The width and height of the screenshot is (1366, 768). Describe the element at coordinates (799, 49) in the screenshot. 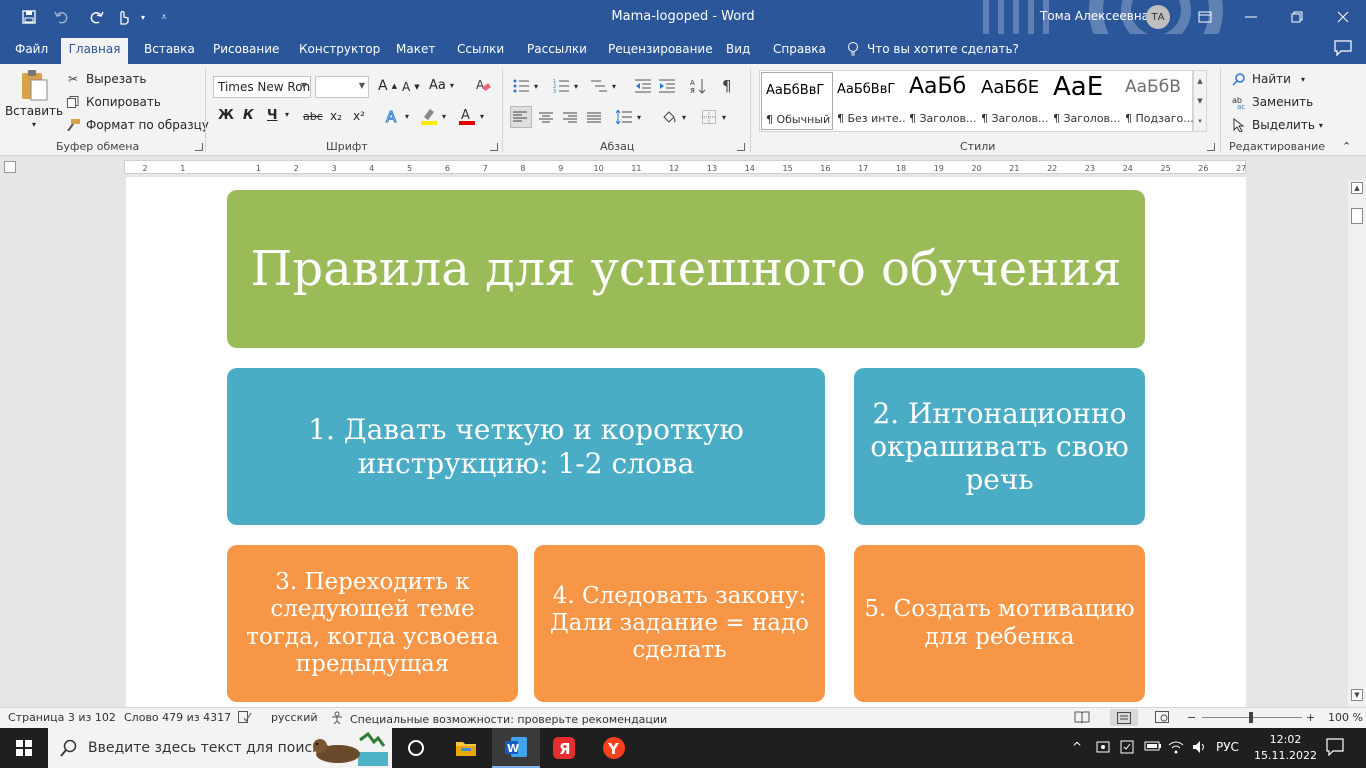

I see `tab-help: Справка` at that location.